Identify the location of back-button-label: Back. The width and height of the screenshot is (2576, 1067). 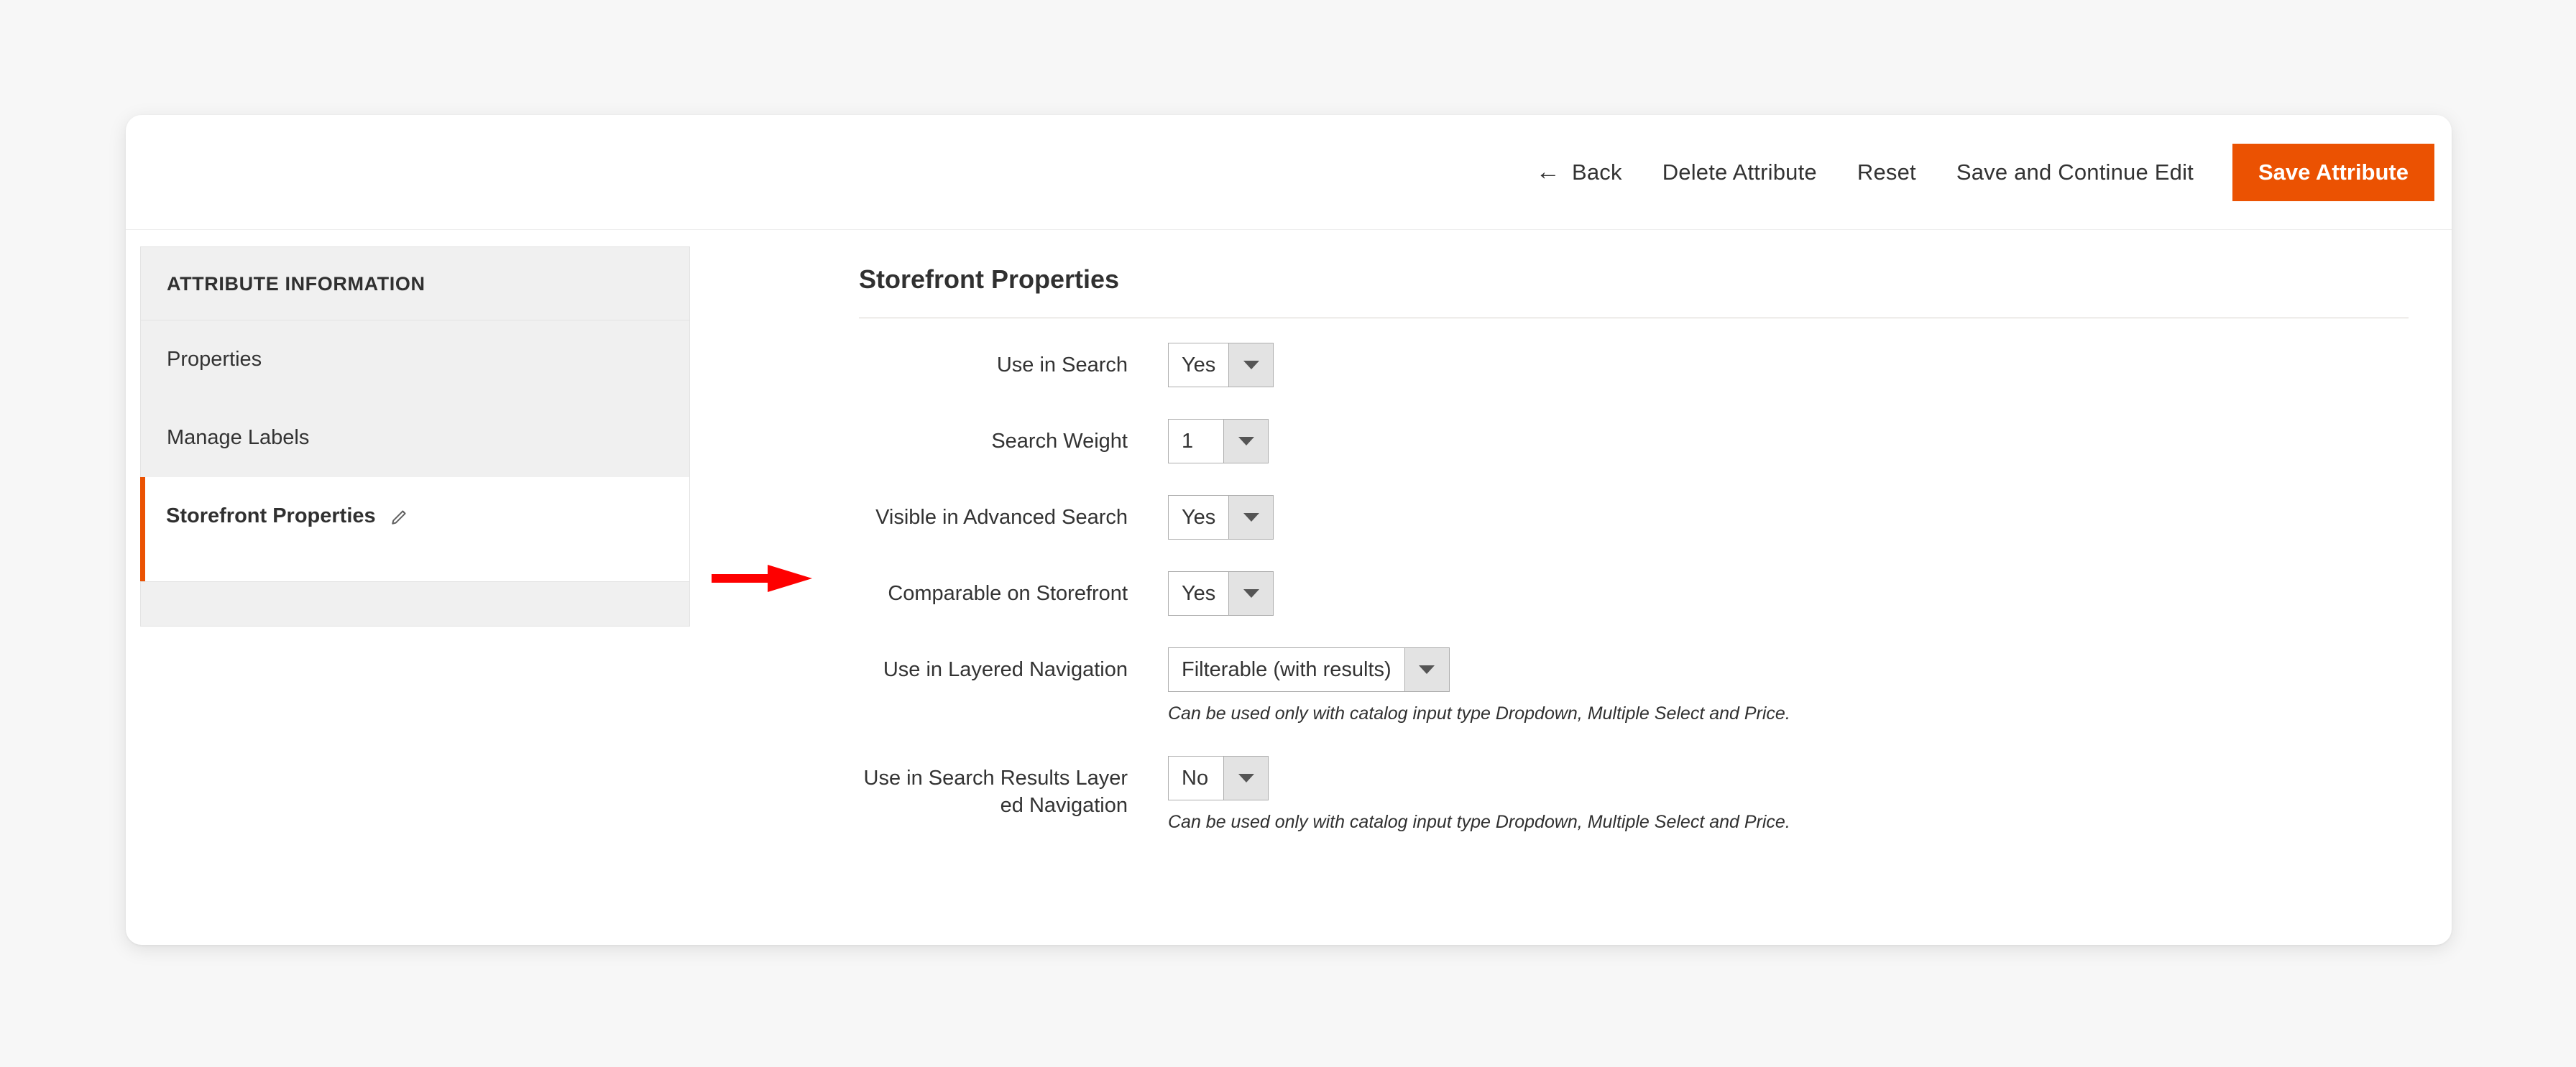
(1596, 172).